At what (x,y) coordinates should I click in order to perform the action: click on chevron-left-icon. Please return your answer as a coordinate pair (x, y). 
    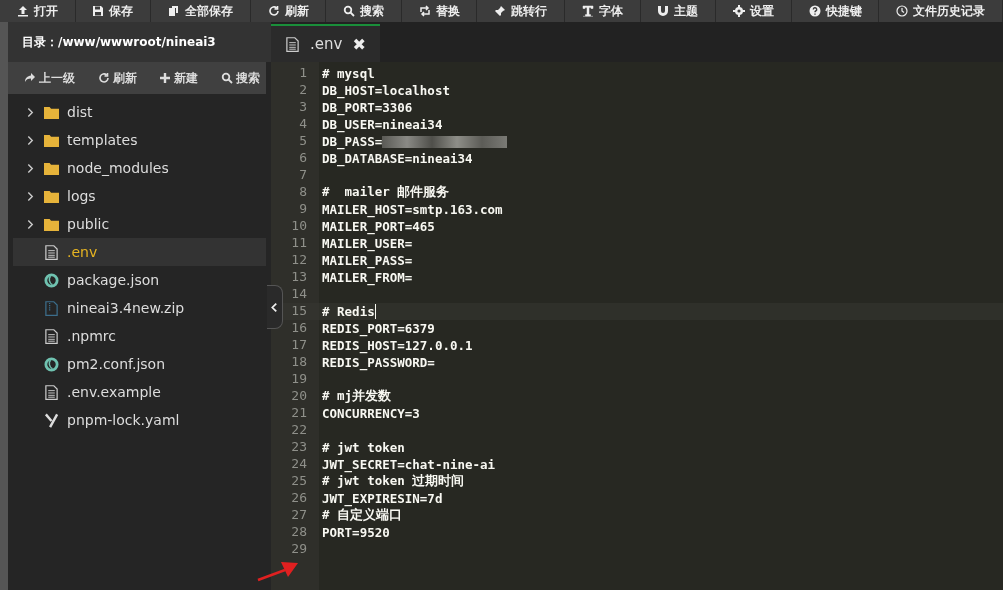
    Looking at the image, I should click on (274, 307).